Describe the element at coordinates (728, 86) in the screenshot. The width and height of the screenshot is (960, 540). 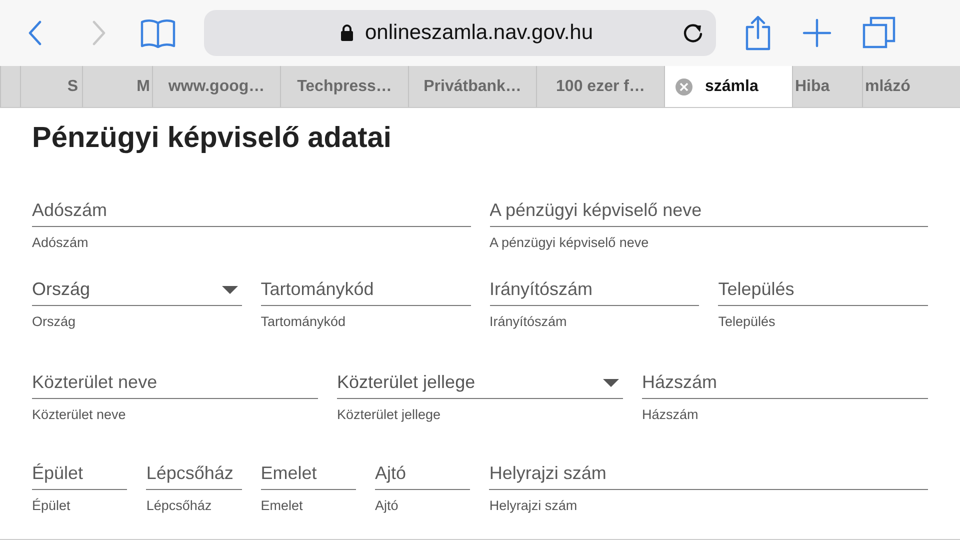
I see `browser-tab: számla` at that location.